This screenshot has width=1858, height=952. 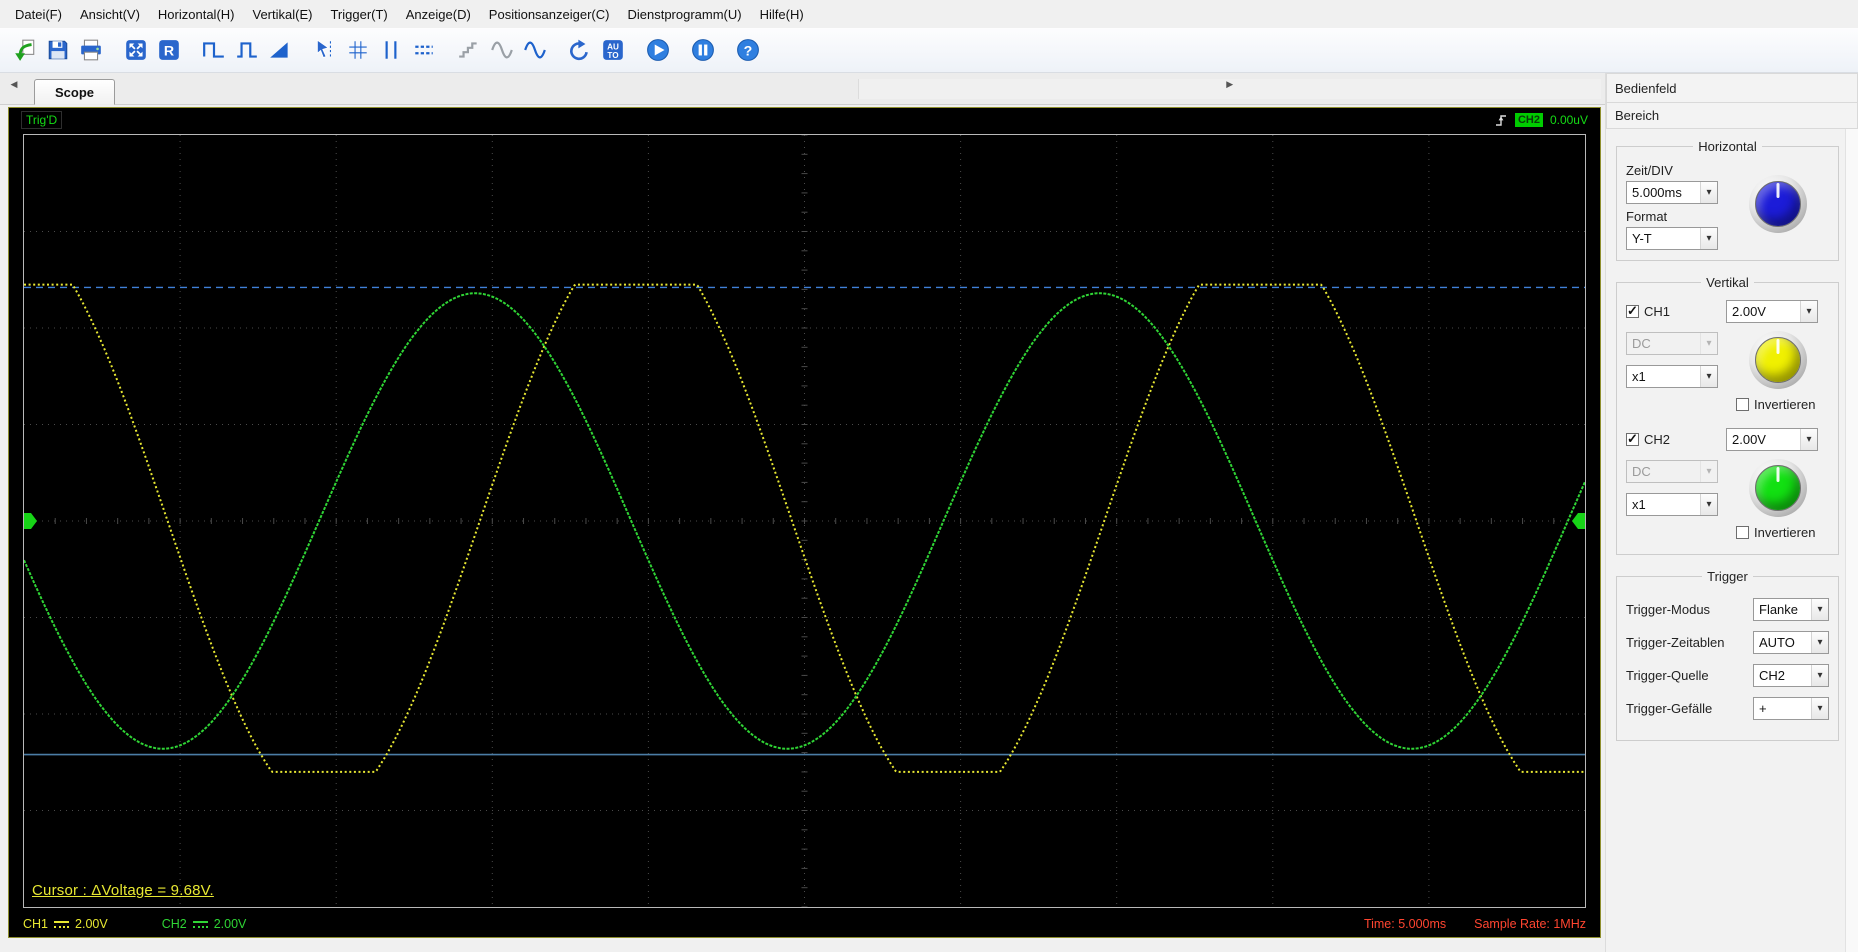 What do you see at coordinates (580, 50) in the screenshot?
I see `undo-button` at bounding box center [580, 50].